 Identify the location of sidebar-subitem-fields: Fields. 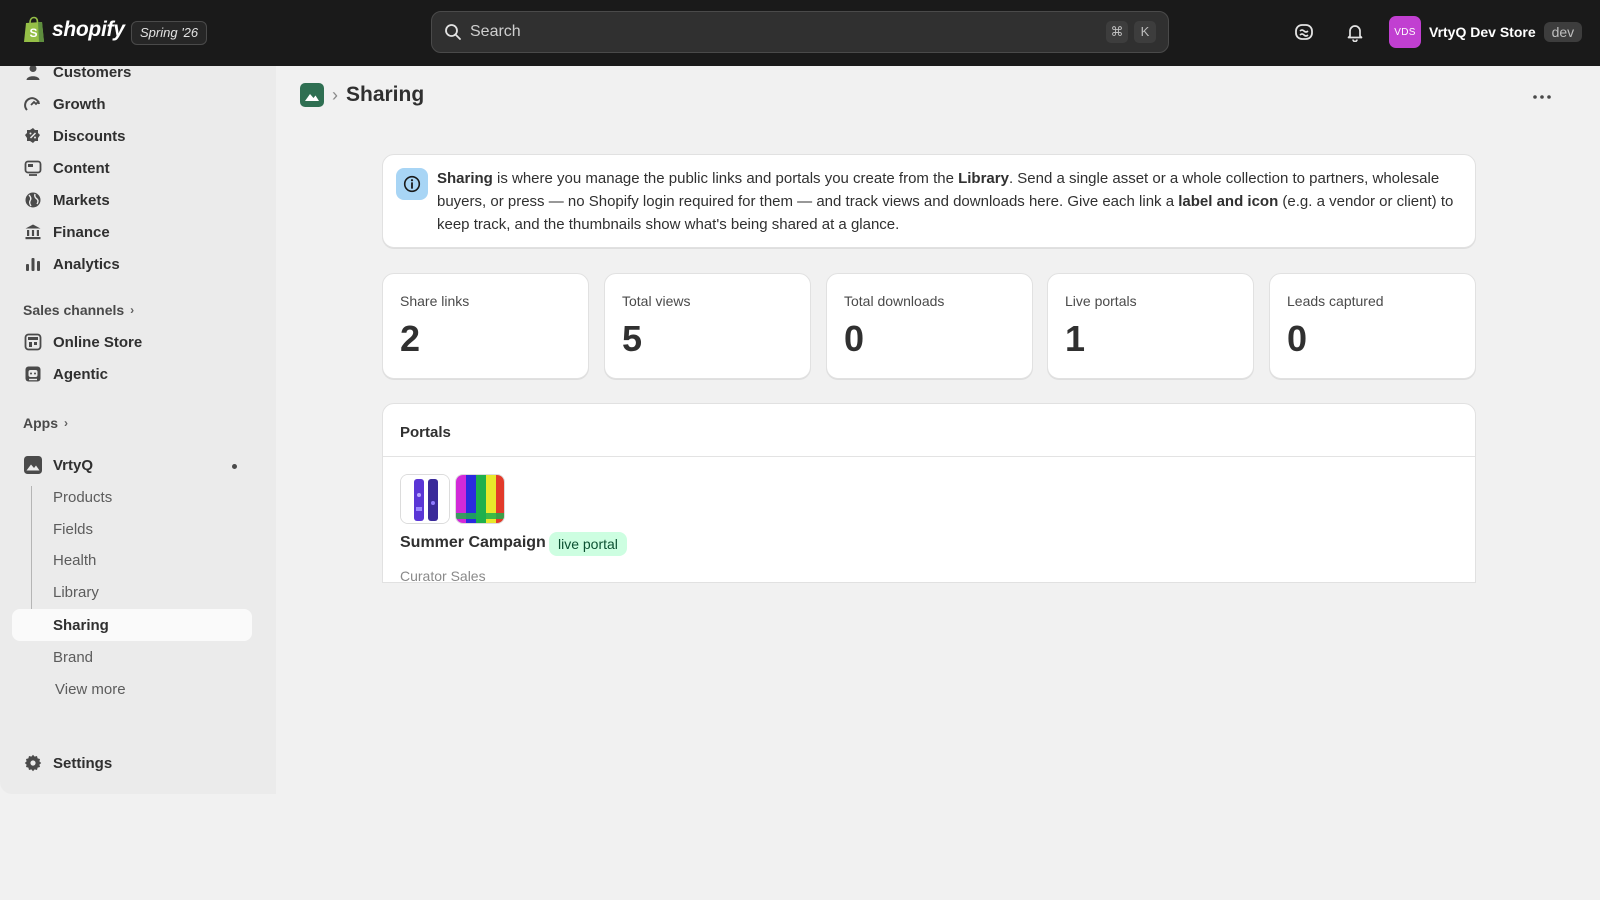
(132, 529).